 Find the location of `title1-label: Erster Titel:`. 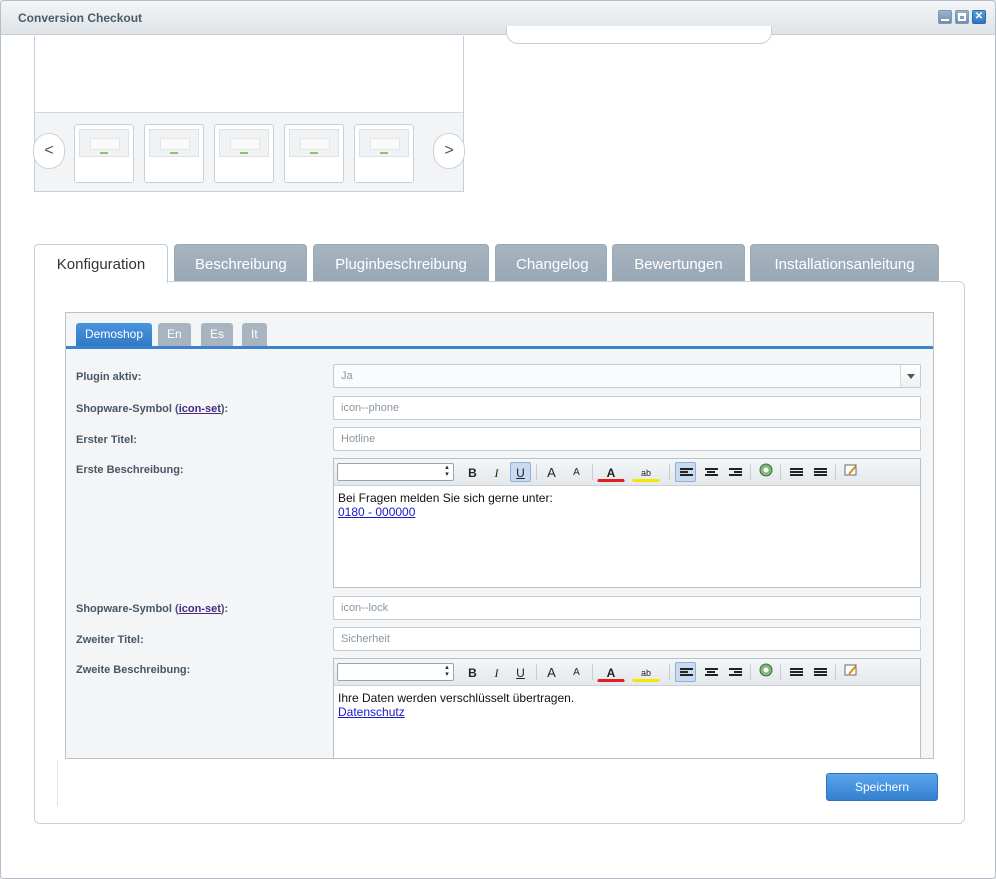

title1-label: Erster Titel: is located at coordinates (106, 440).